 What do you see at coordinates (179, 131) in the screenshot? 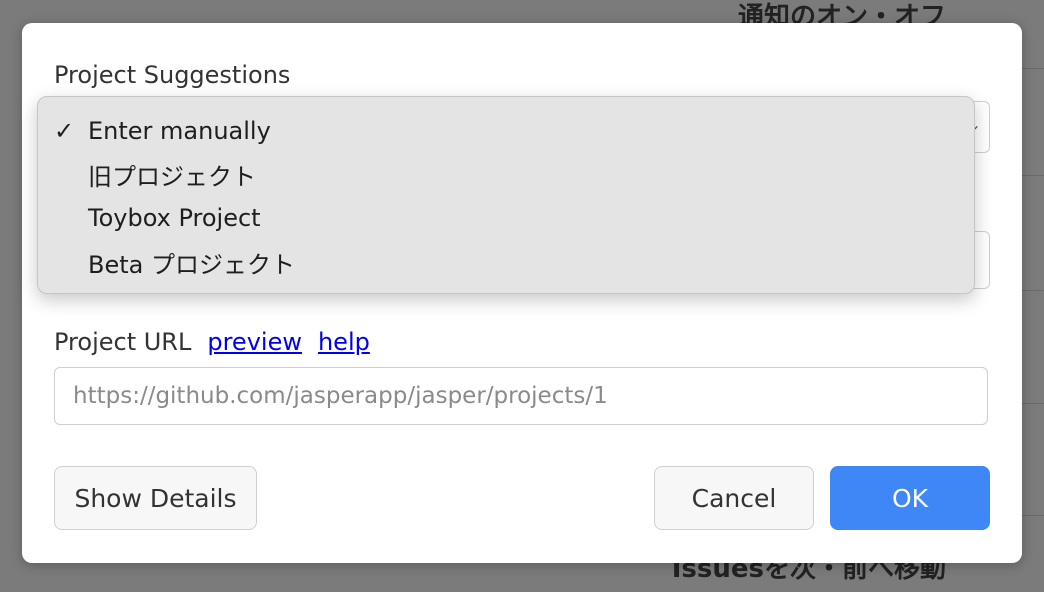
I see `dropdown-option-label: Enter manually` at bounding box center [179, 131].